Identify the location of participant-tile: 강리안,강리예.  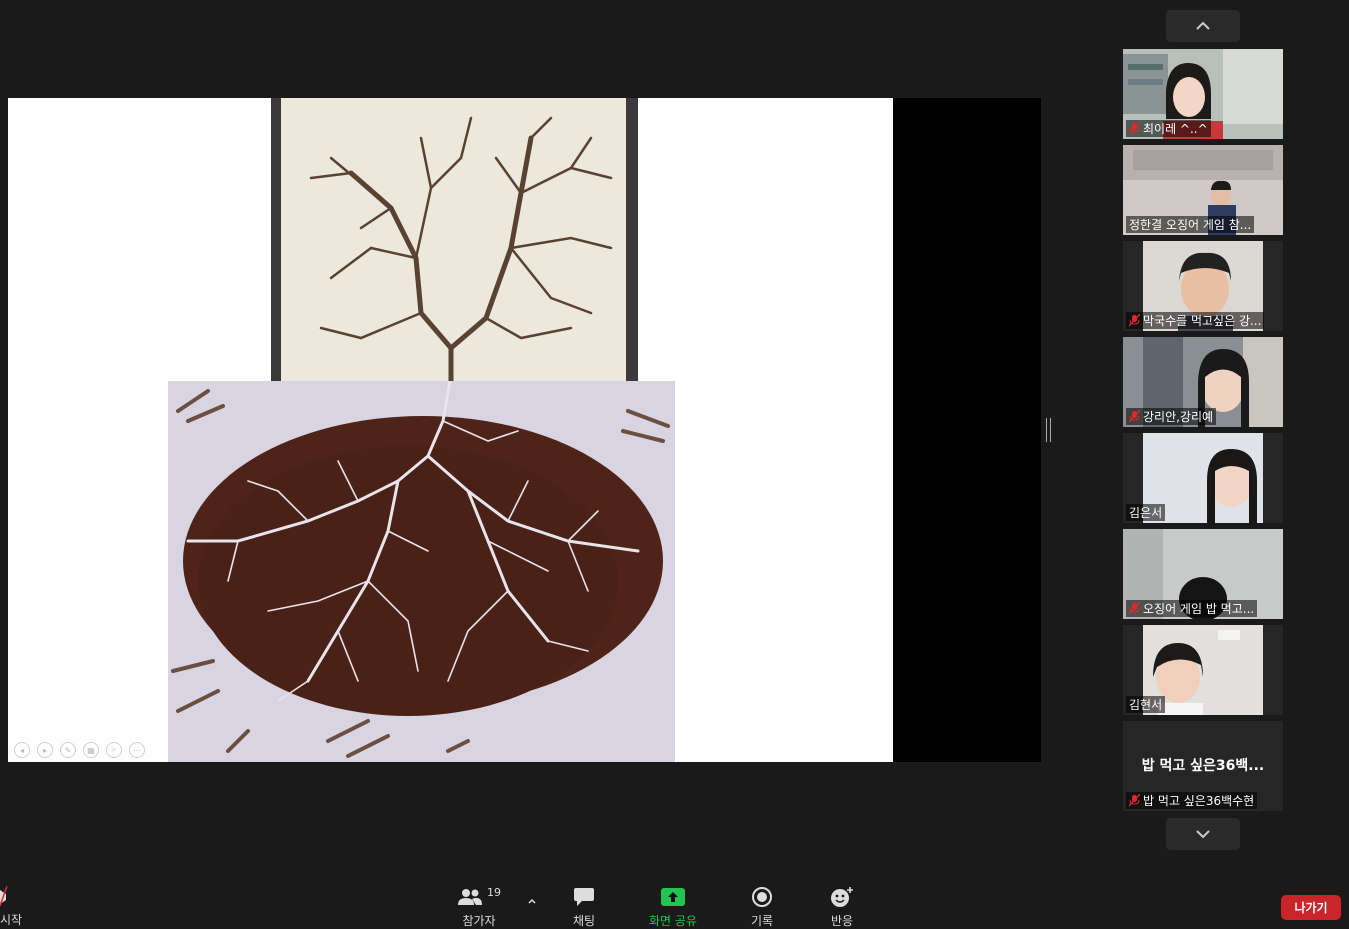
(1203, 382).